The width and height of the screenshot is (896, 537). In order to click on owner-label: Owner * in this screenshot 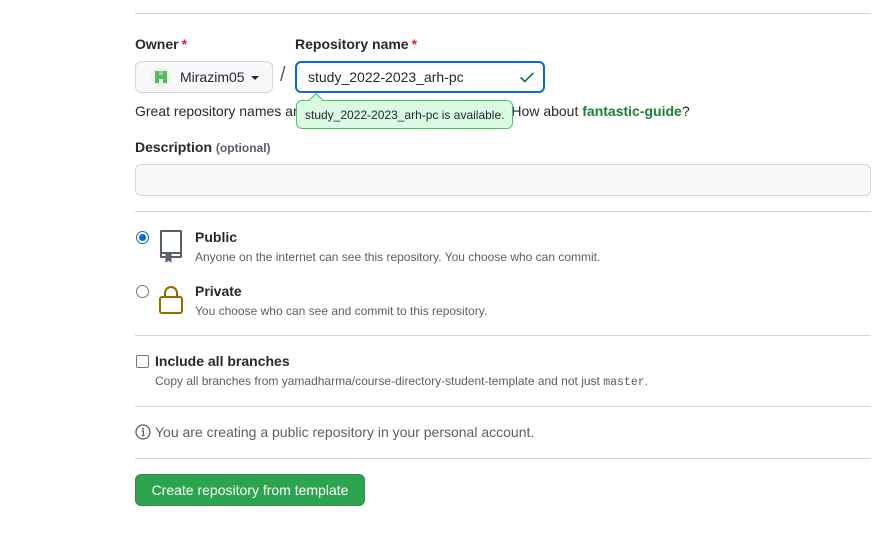, I will do `click(161, 44)`.